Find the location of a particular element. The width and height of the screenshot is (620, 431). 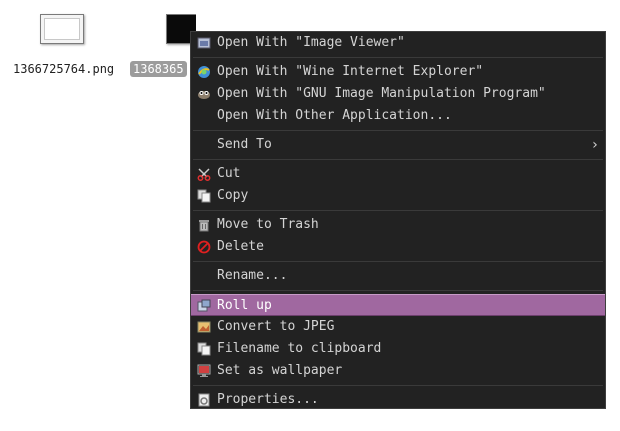

menu-item-convert-jpeg: Convert to JPEG is located at coordinates (398, 327).